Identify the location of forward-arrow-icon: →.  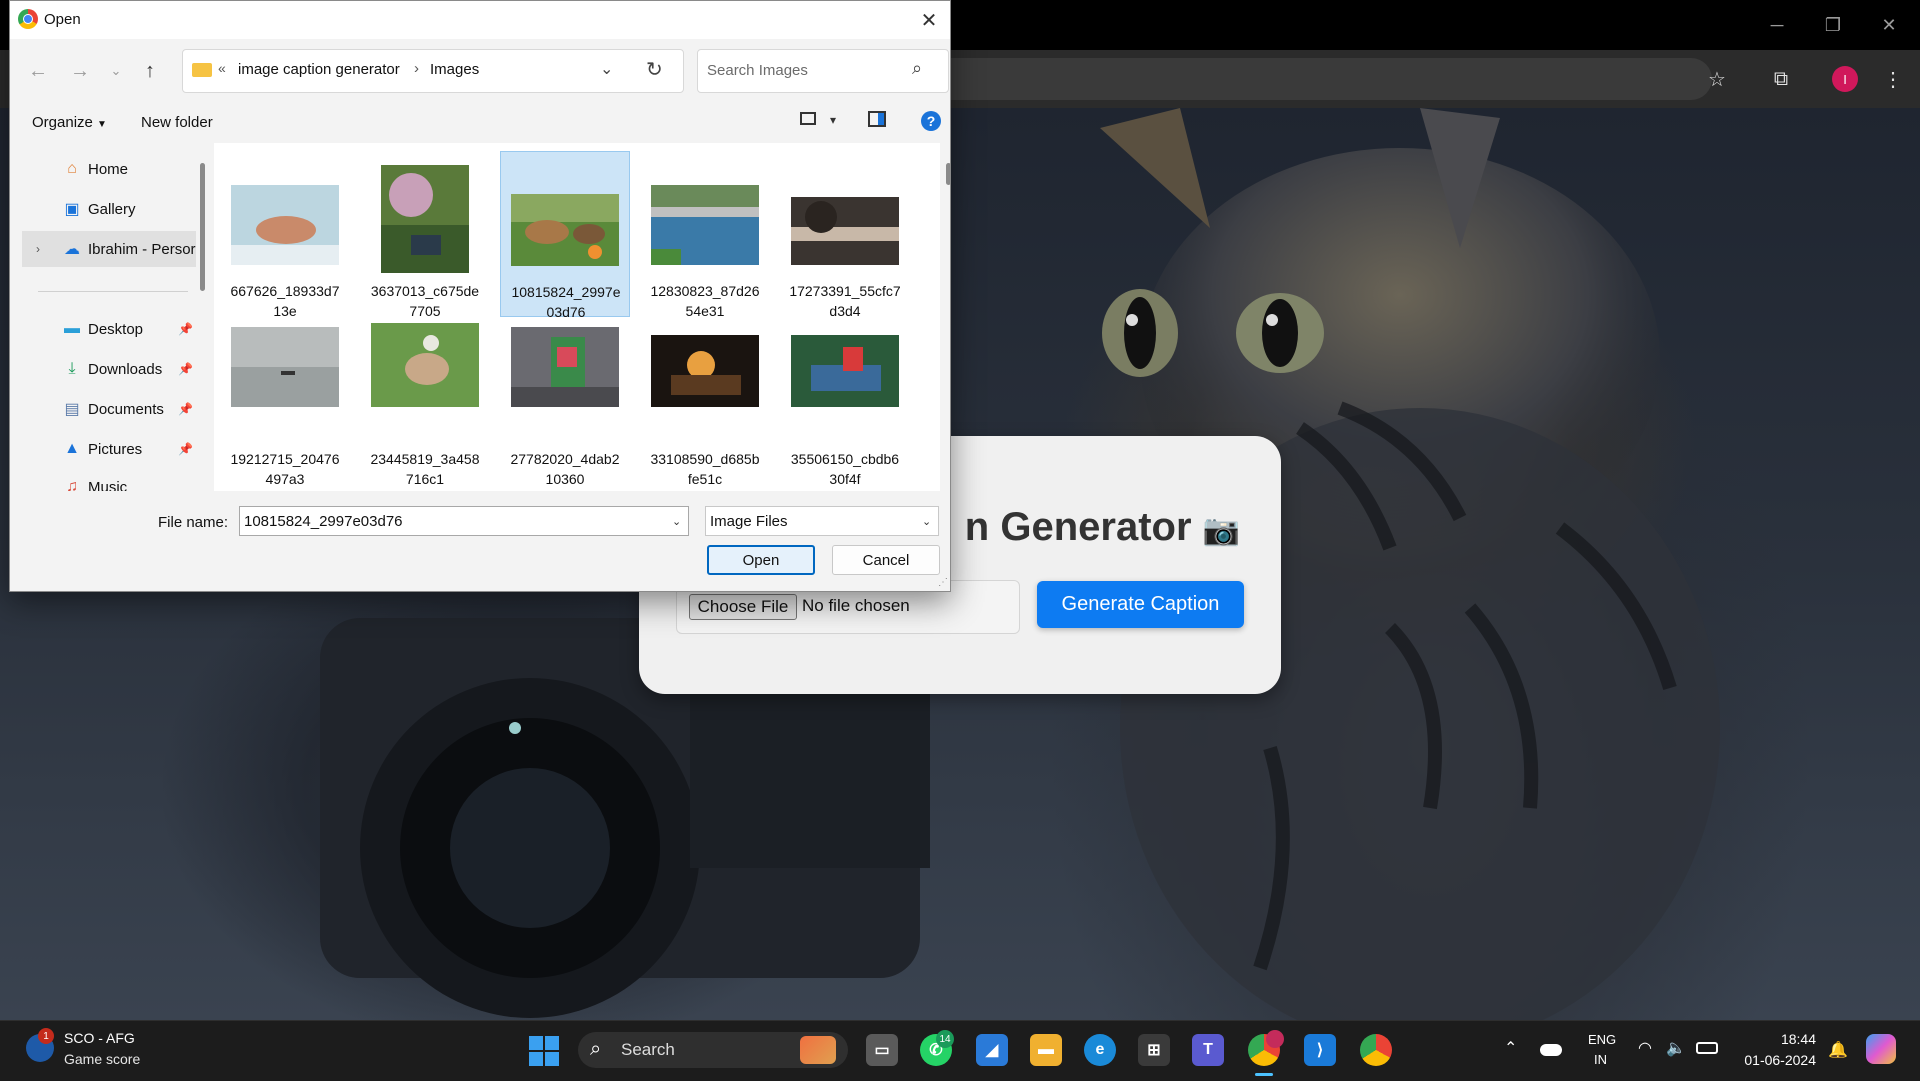
(80, 71).